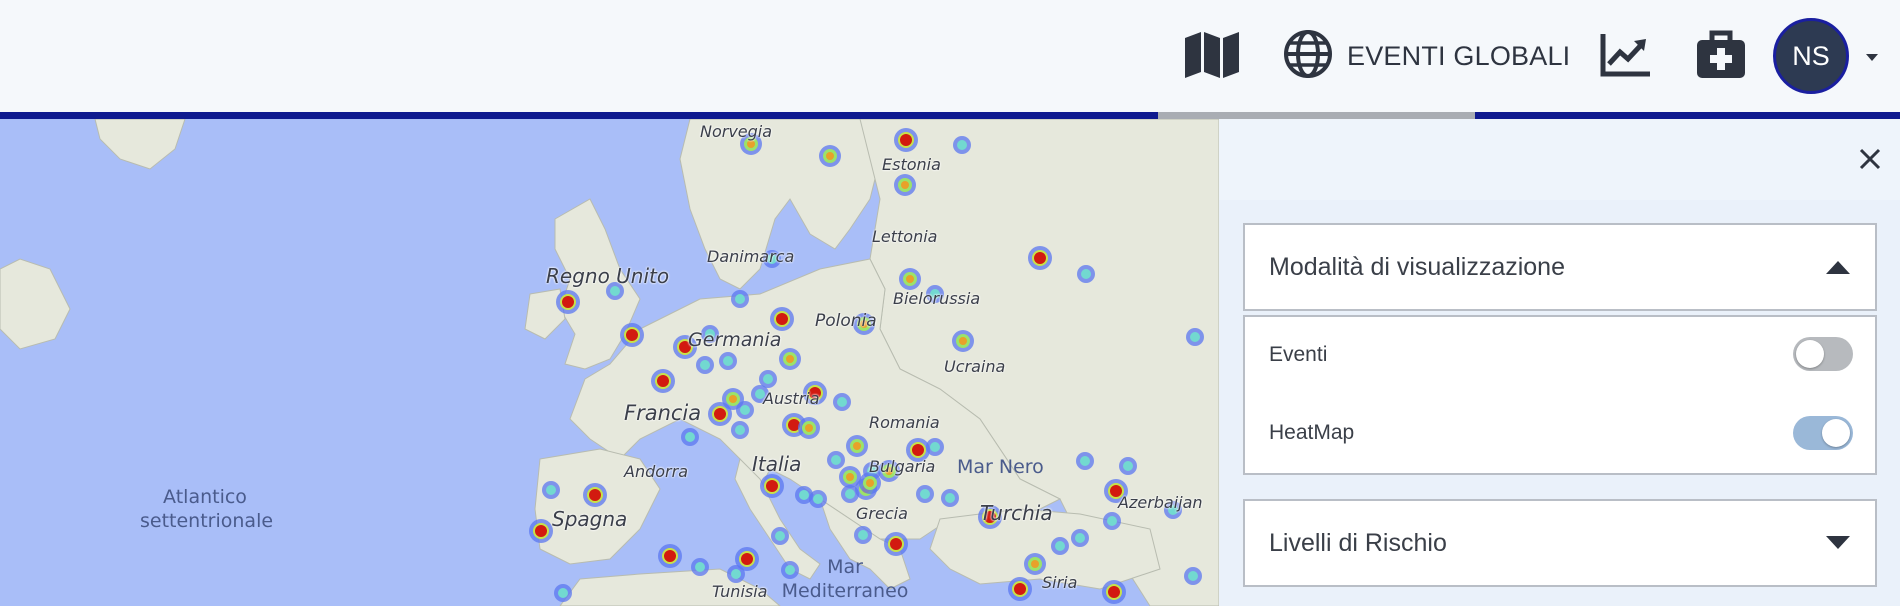  Describe the element at coordinates (1560, 543) in the screenshot. I see `risk-levels-header: Livelli di Rischio` at that location.